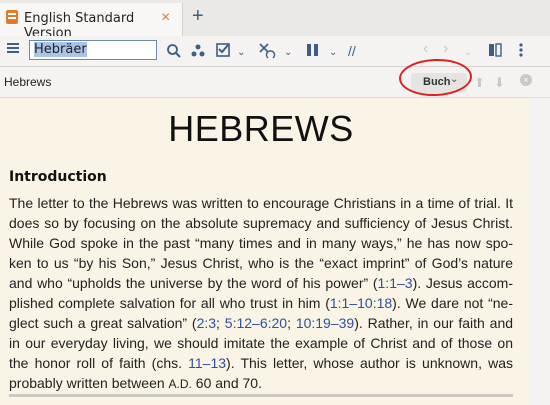 Image resolution: width=550 pixels, height=405 pixels. I want to click on scripture-link: 10:19–39, so click(325, 323).